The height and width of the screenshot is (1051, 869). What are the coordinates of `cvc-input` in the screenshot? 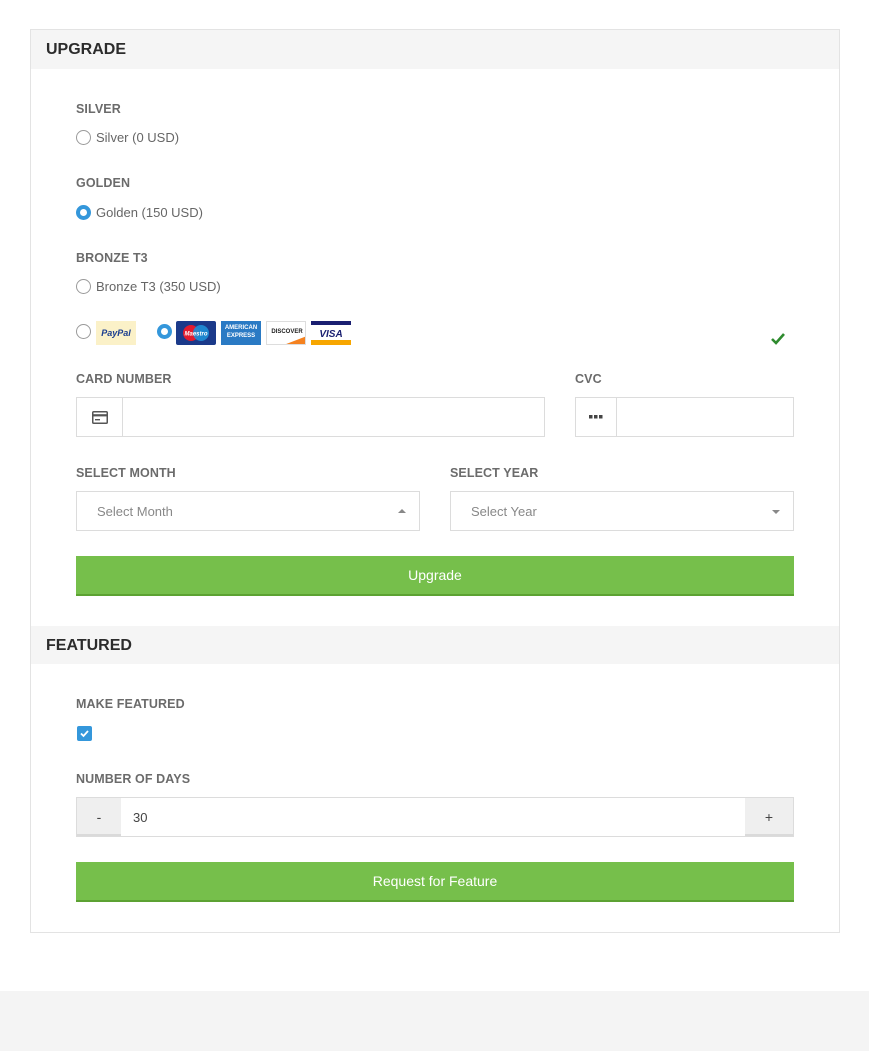 It's located at (704, 417).